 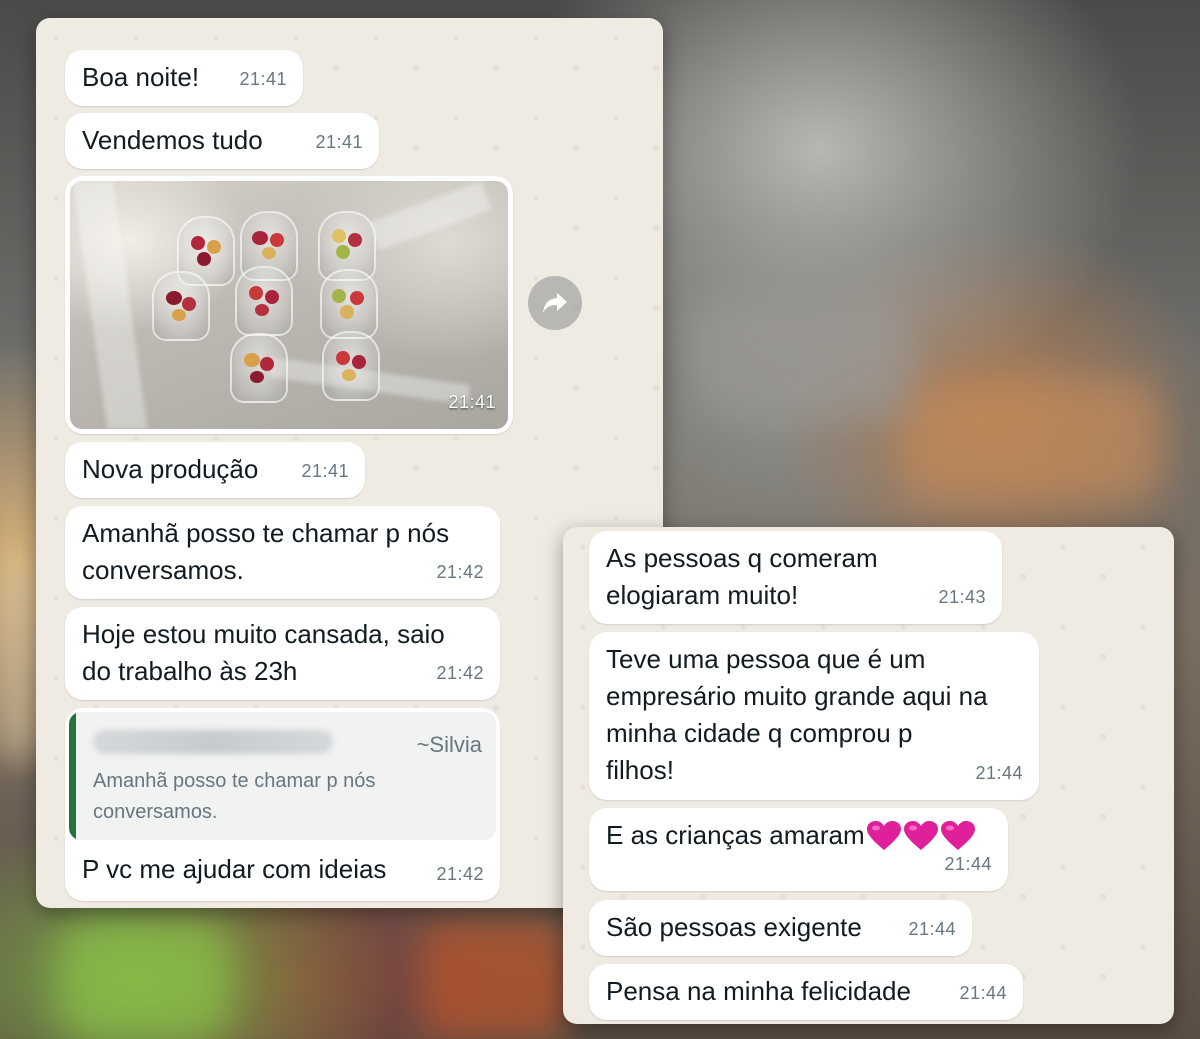 I want to click on message-time: 21:43, so click(x=962, y=597).